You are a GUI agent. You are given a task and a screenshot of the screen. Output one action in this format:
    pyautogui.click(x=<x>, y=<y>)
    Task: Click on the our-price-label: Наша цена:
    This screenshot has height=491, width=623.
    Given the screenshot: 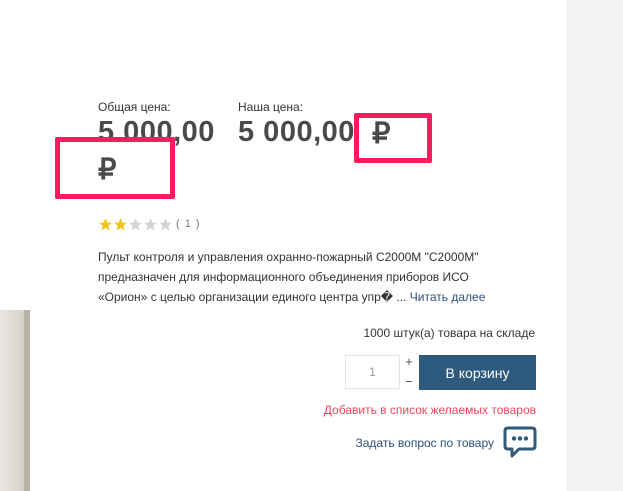 What is the action you would take?
    pyautogui.click(x=271, y=107)
    